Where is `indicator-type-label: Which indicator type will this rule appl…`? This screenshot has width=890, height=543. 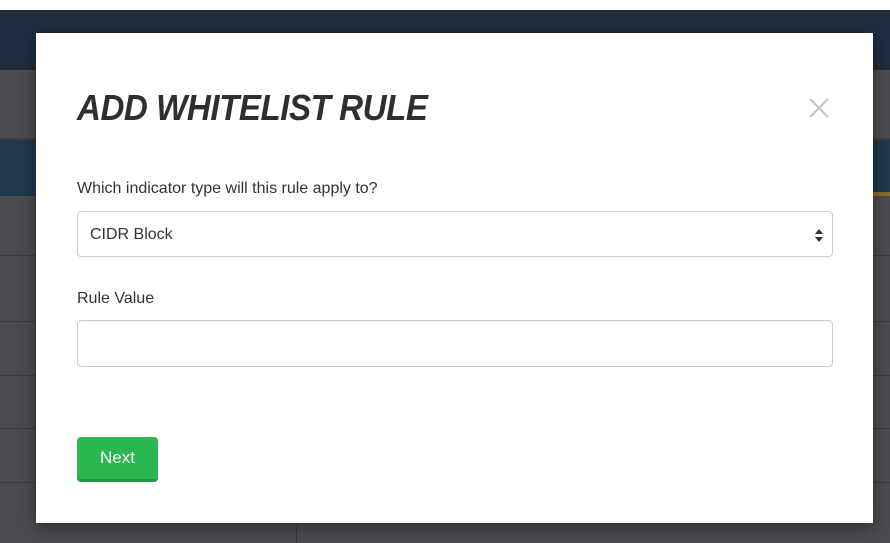
indicator-type-label: Which indicator type will this rule appl… is located at coordinates (227, 188).